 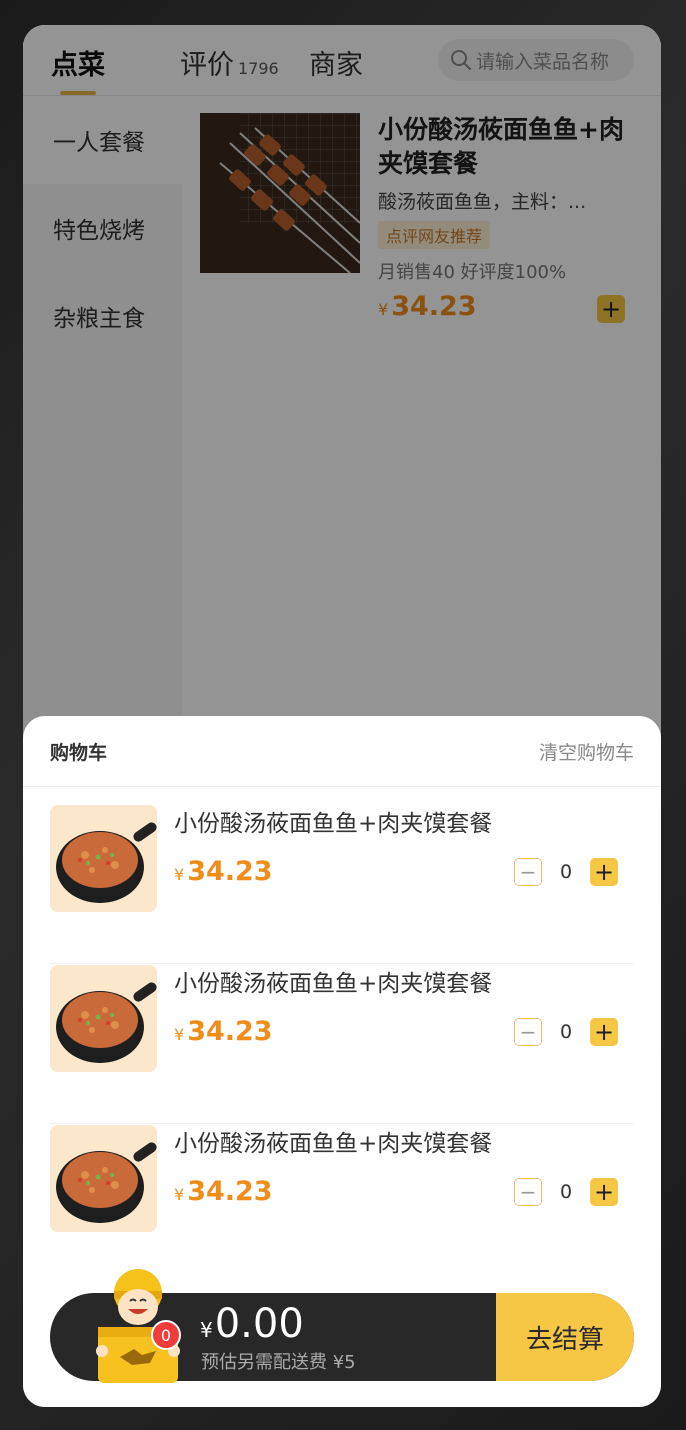 I want to click on cart-count-badge: 0, so click(x=166, y=1335).